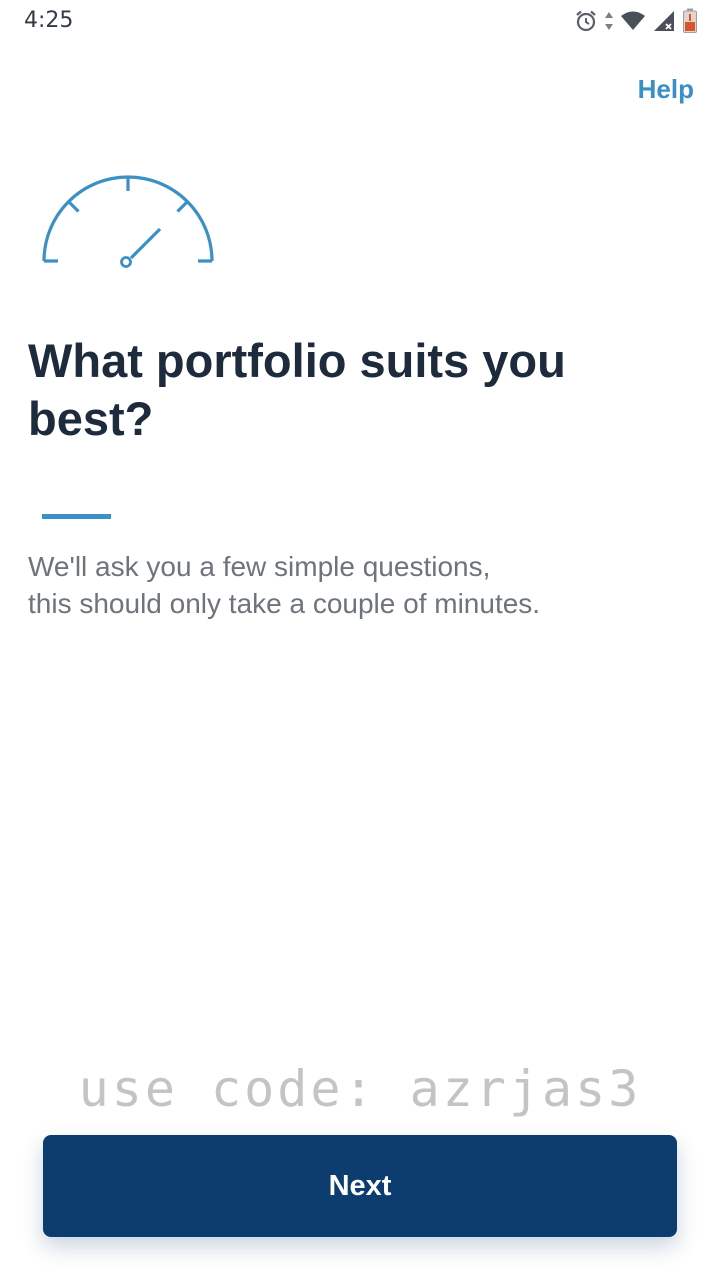 This screenshot has height=1280, width=720. I want to click on status-icons, so click(636, 21).